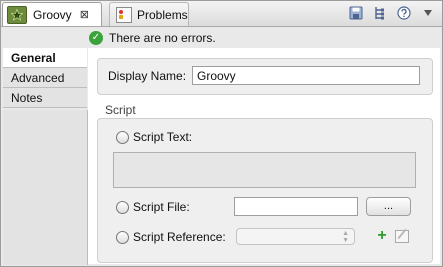 The image size is (443, 267). What do you see at coordinates (179, 237) in the screenshot?
I see `script-reference-label: Script Reference:` at bounding box center [179, 237].